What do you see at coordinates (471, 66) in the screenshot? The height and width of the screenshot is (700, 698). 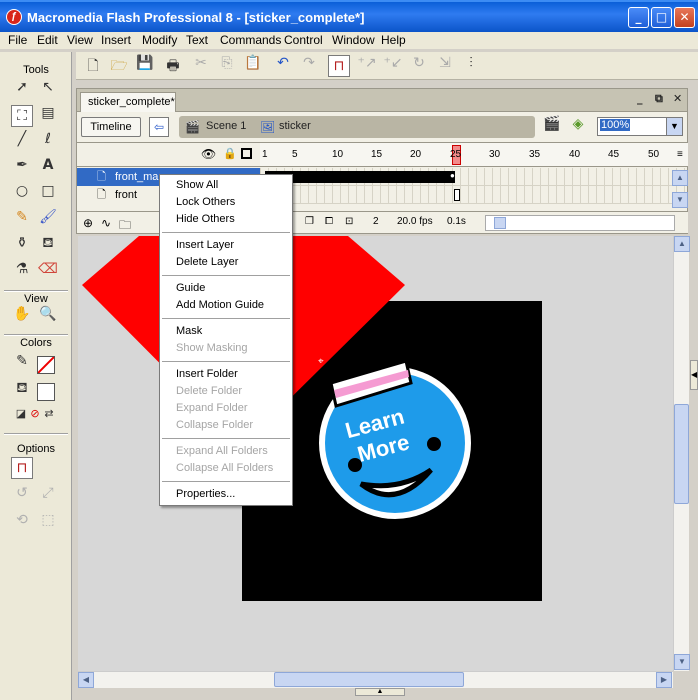 I see `align-icon: ⫶` at bounding box center [471, 66].